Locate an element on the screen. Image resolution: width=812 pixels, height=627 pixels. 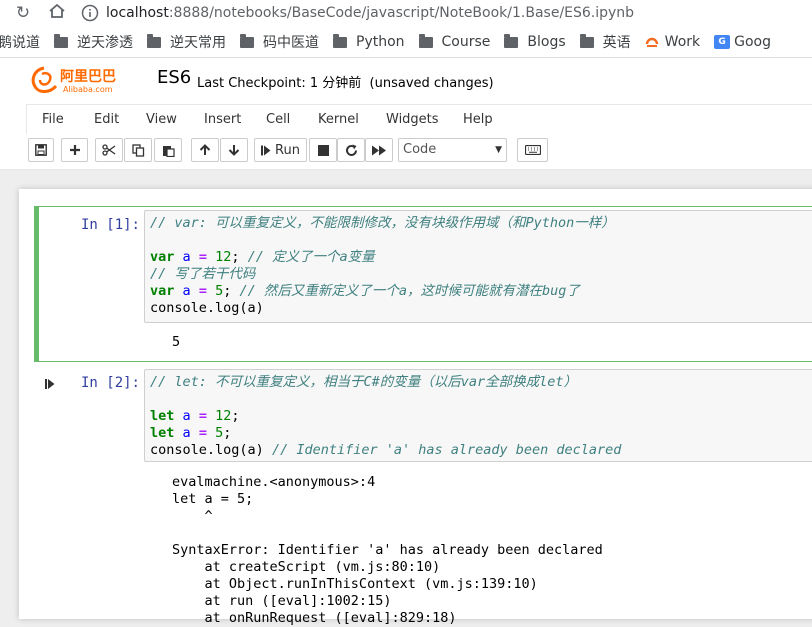
menu-edit: Edit is located at coordinates (106, 119).